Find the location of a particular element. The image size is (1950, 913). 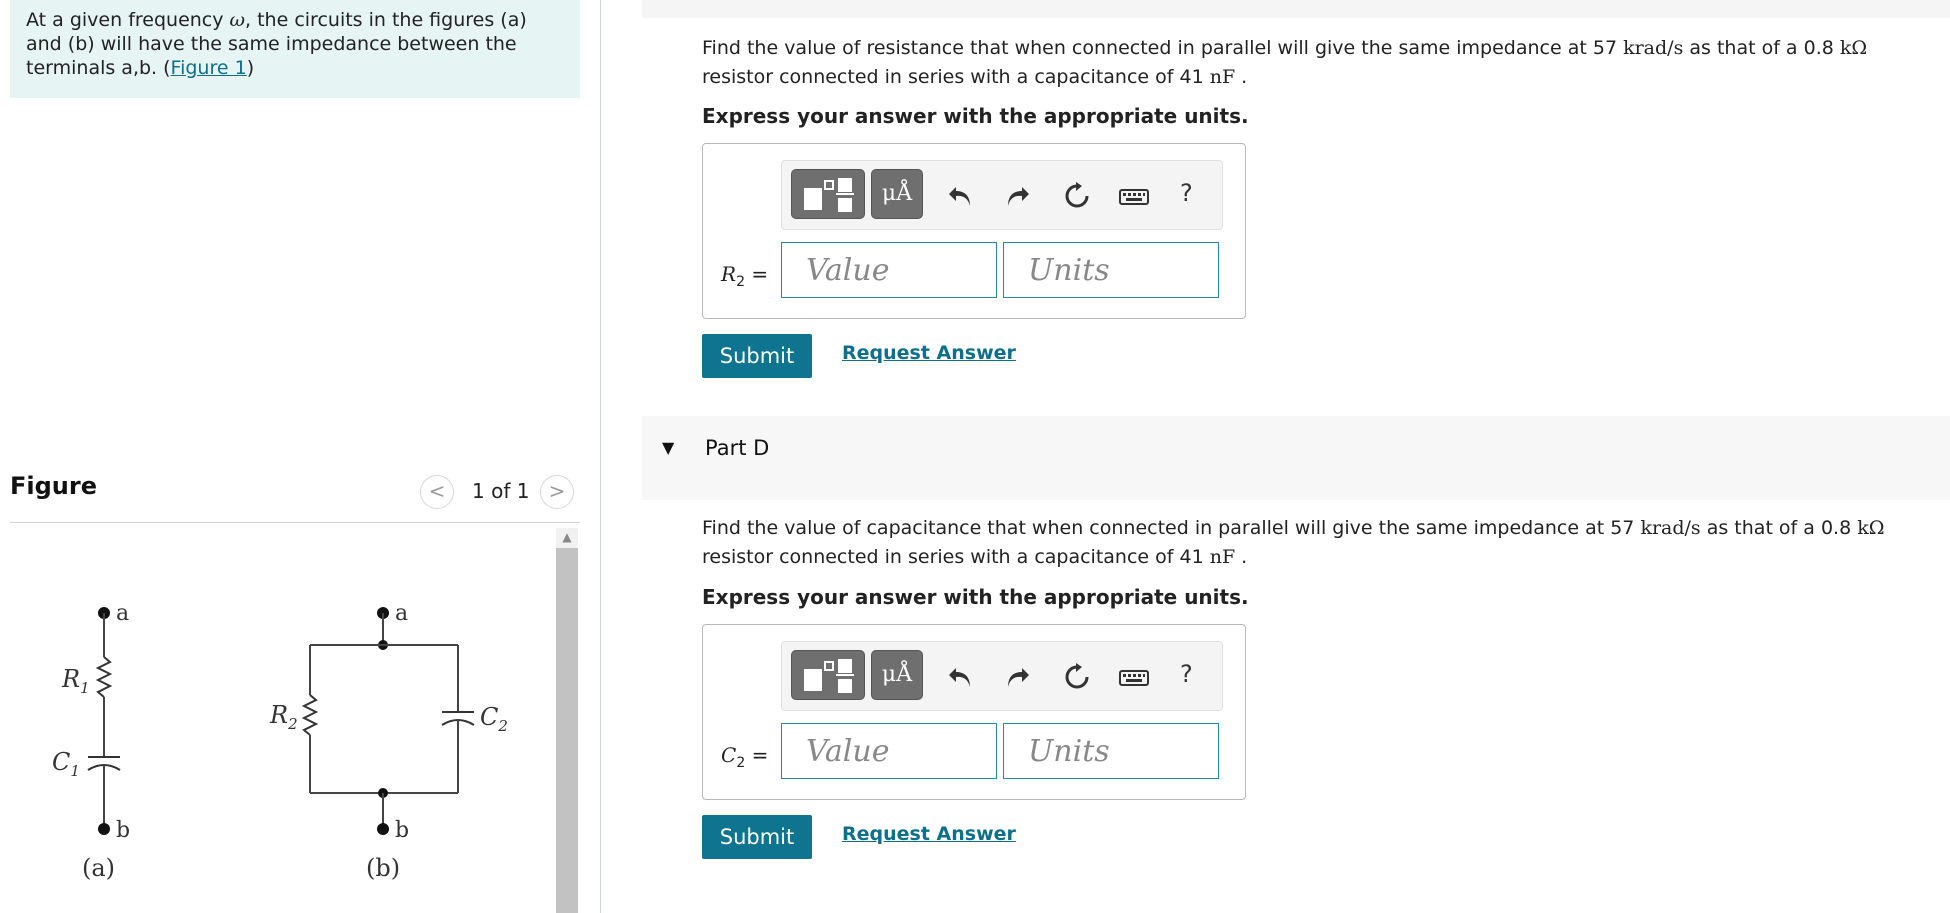

figure-scrollbar: ▲ is located at coordinates (567, 720).